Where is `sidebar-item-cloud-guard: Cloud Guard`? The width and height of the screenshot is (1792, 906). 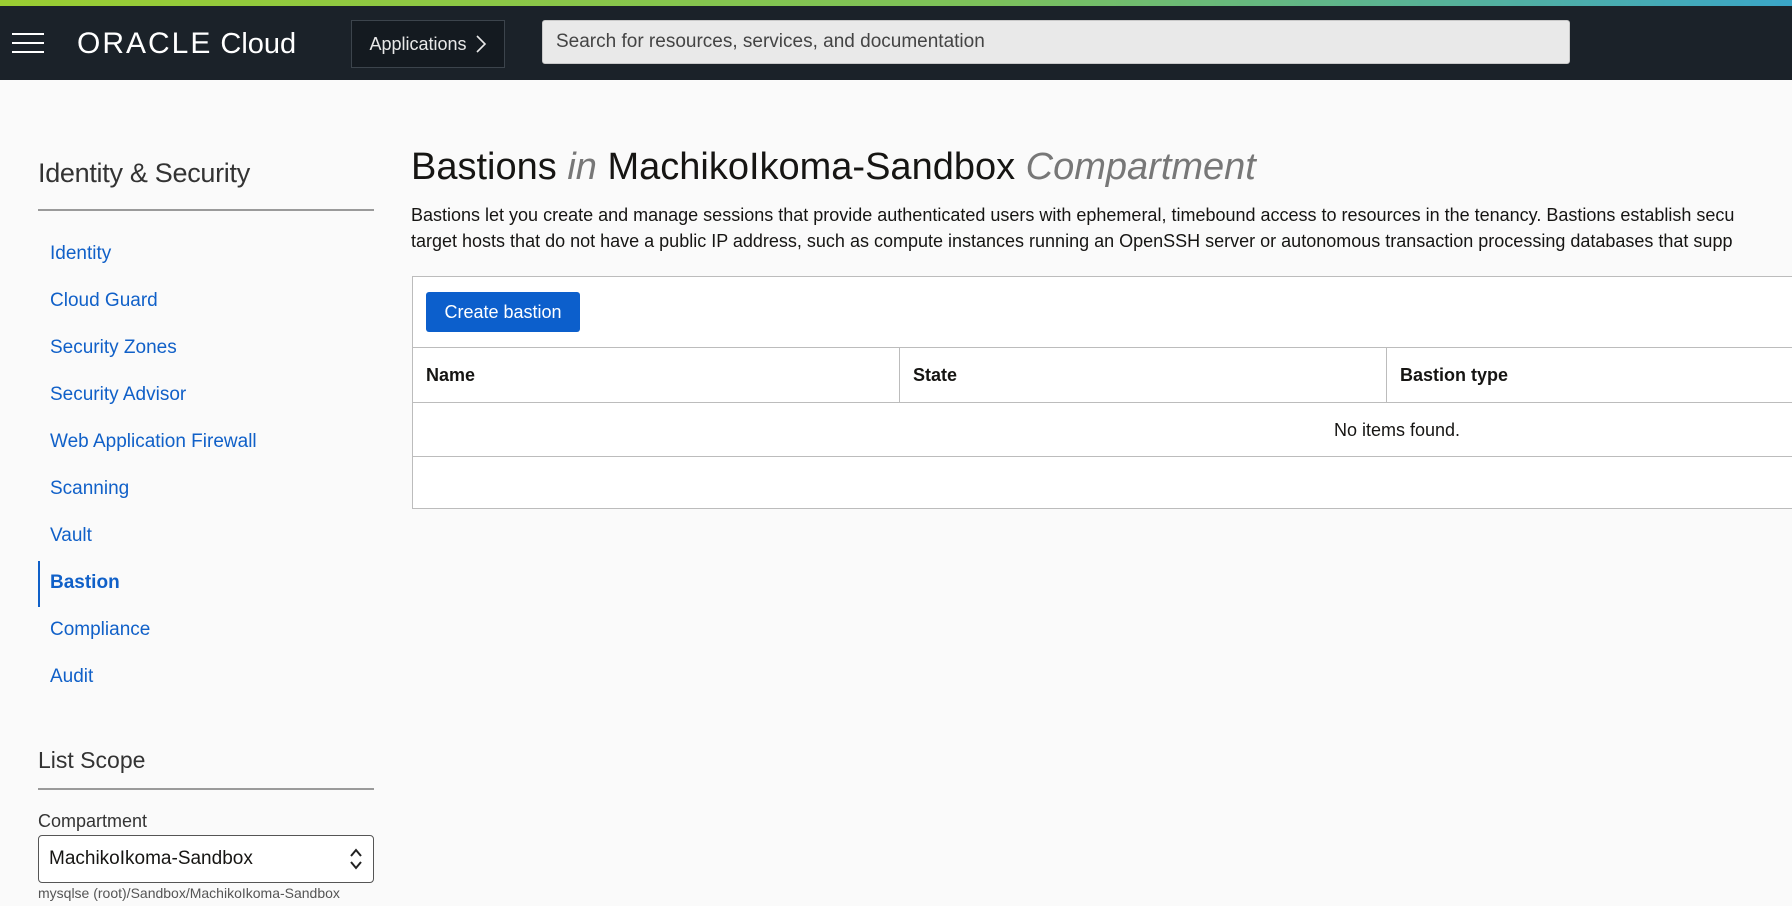
sidebar-item-cloud-guard: Cloud Guard is located at coordinates (206, 300).